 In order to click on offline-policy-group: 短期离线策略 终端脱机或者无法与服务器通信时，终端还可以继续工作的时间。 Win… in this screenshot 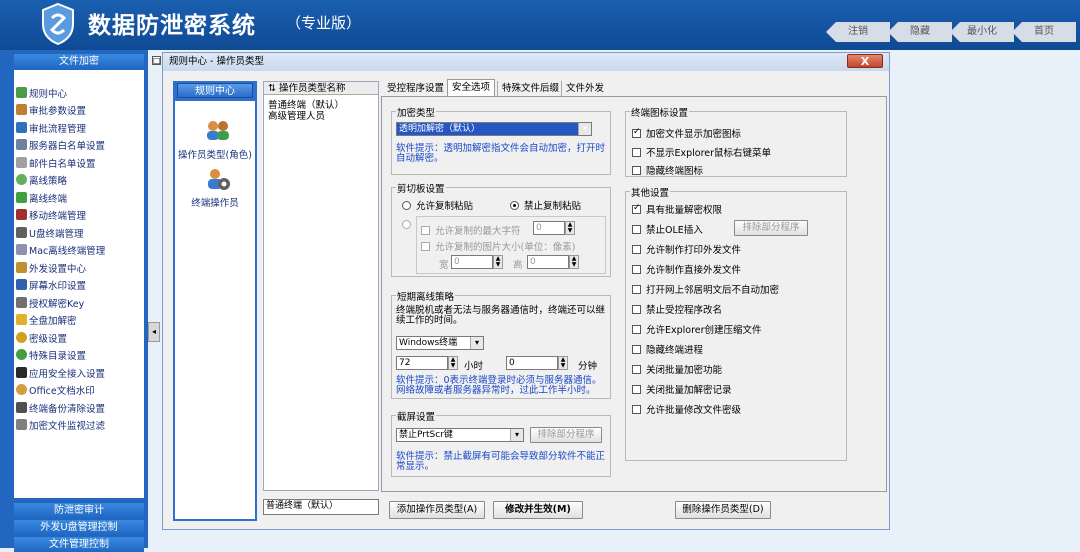, I will do `click(501, 344)`.